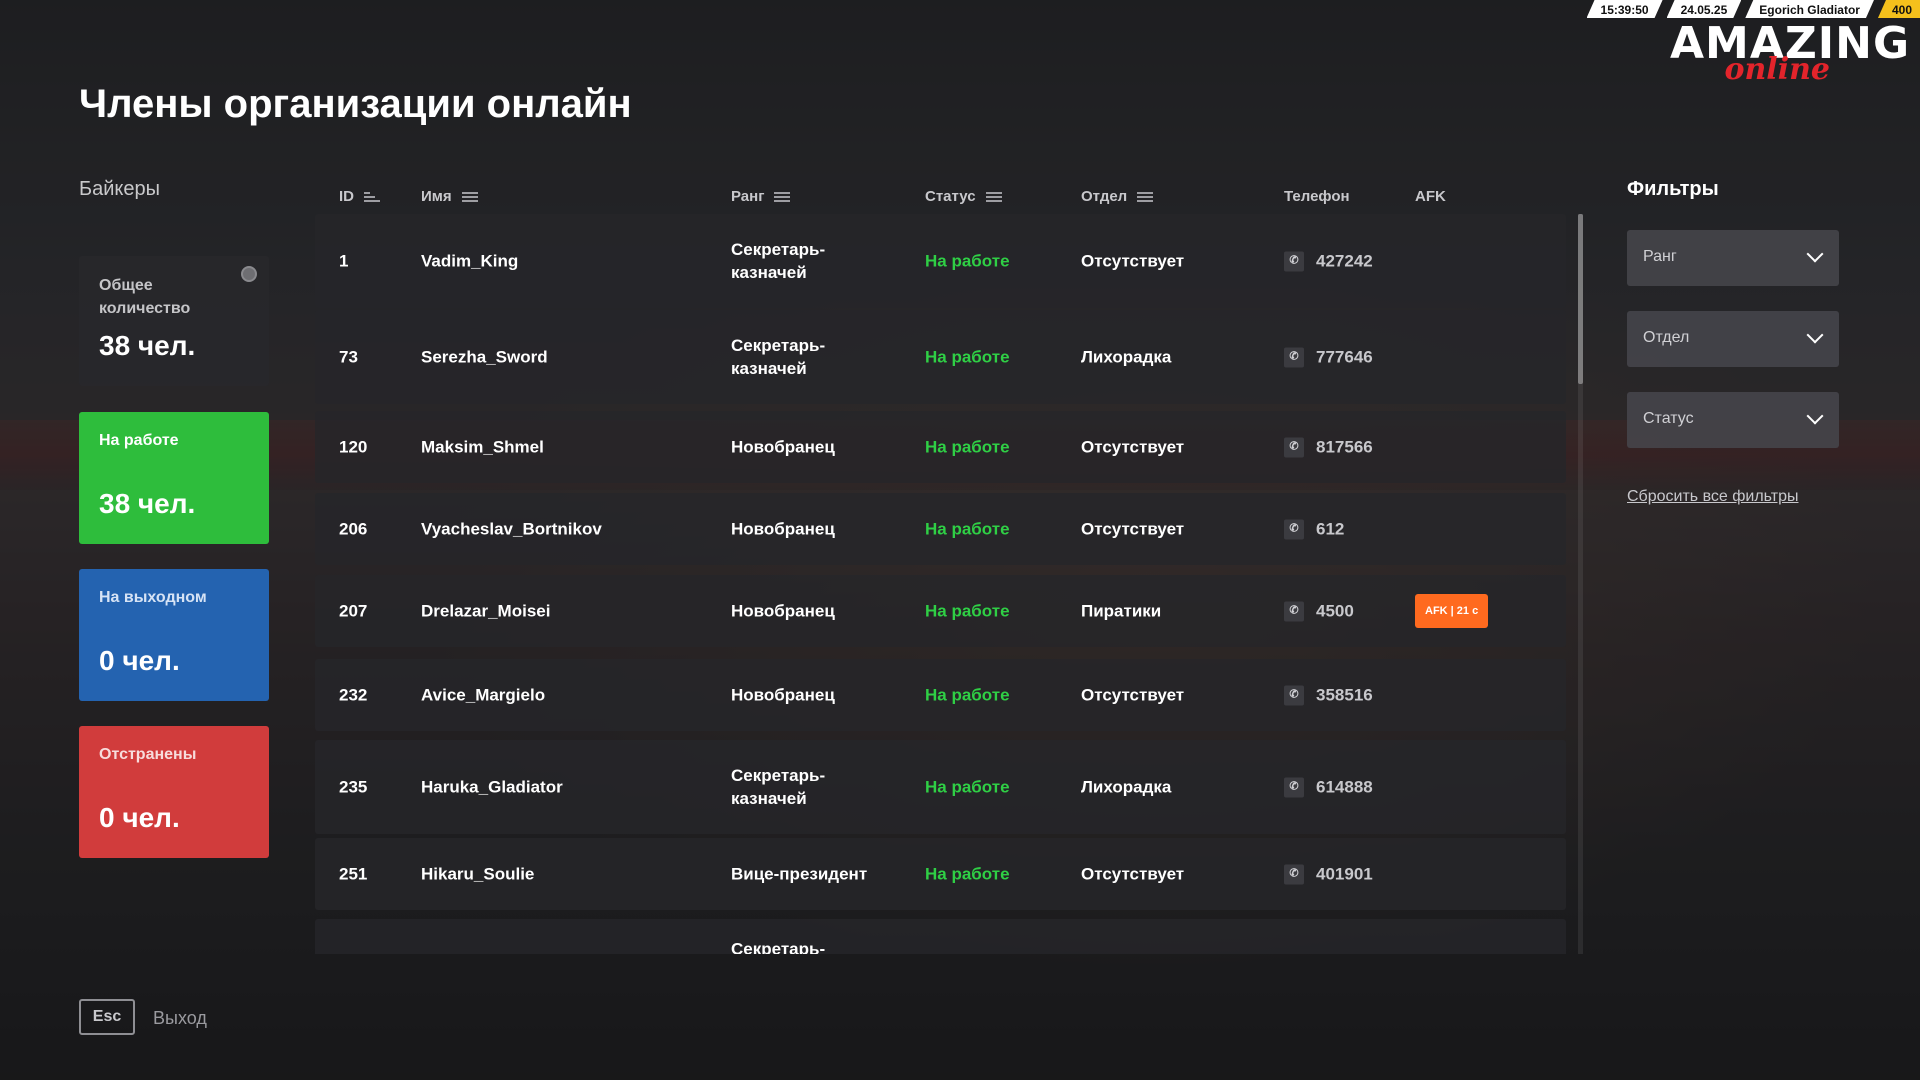  What do you see at coordinates (1328, 695) in the screenshot?
I see `member-phone: ✆ 358516` at bounding box center [1328, 695].